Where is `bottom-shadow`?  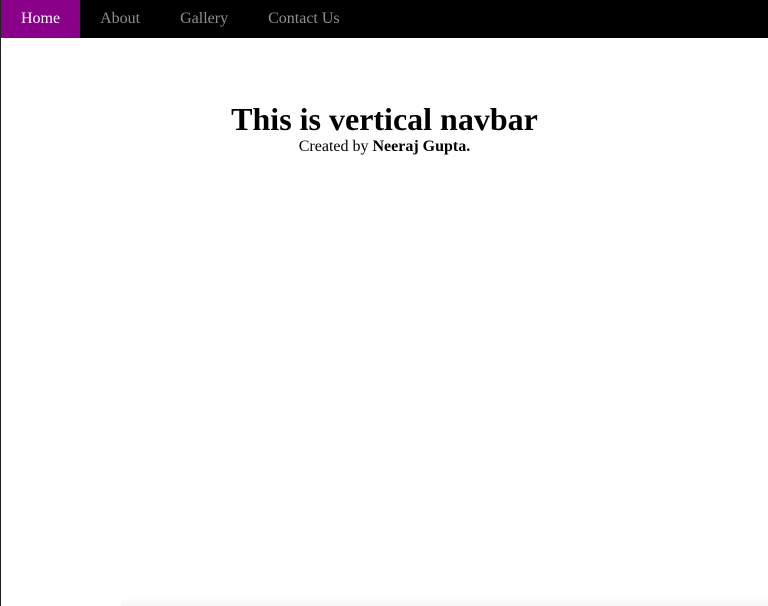
bottom-shadow is located at coordinates (444, 602).